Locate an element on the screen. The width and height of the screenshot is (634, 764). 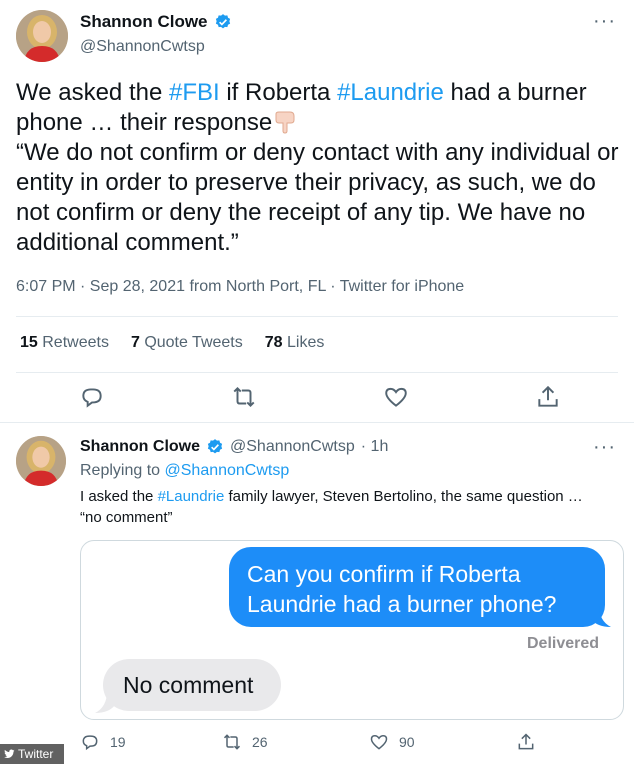
like-action: 90 is located at coordinates (392, 742).